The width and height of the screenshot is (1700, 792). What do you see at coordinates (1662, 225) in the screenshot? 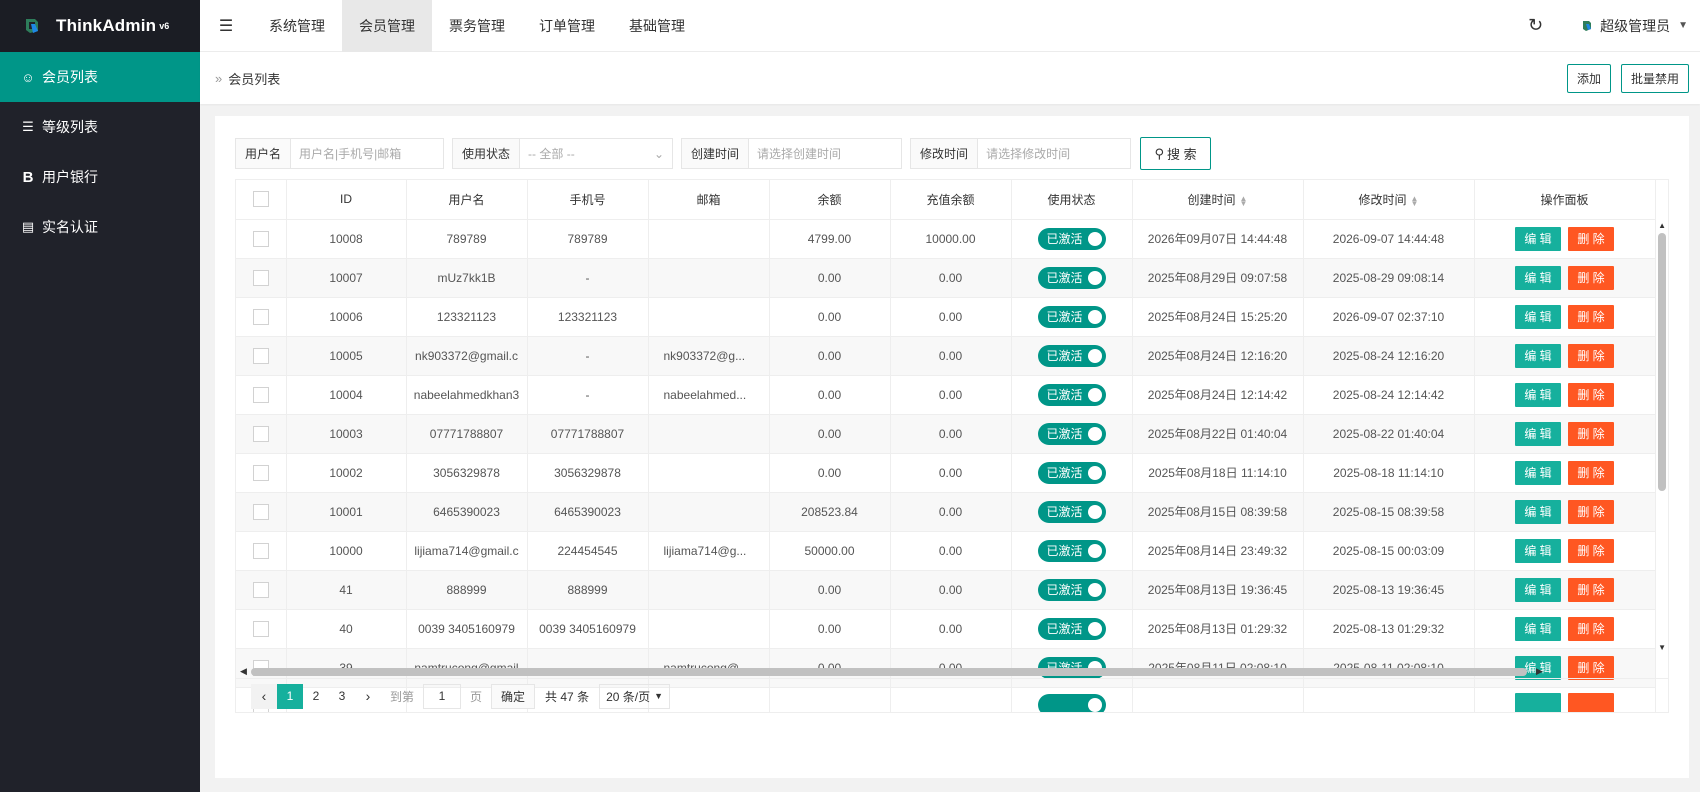
I see `scroll-up-icon: ▲` at bounding box center [1662, 225].